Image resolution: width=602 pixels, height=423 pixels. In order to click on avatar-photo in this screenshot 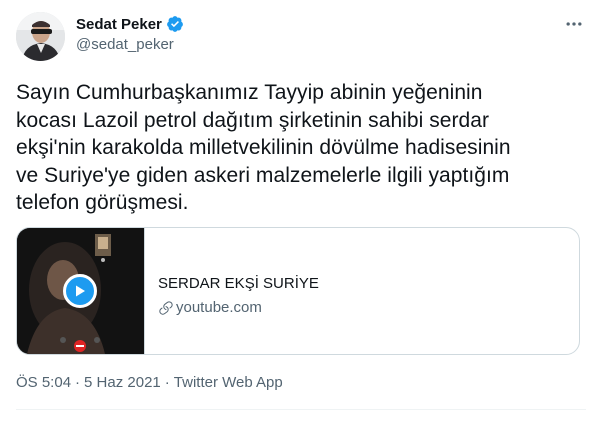, I will do `click(40, 36)`.